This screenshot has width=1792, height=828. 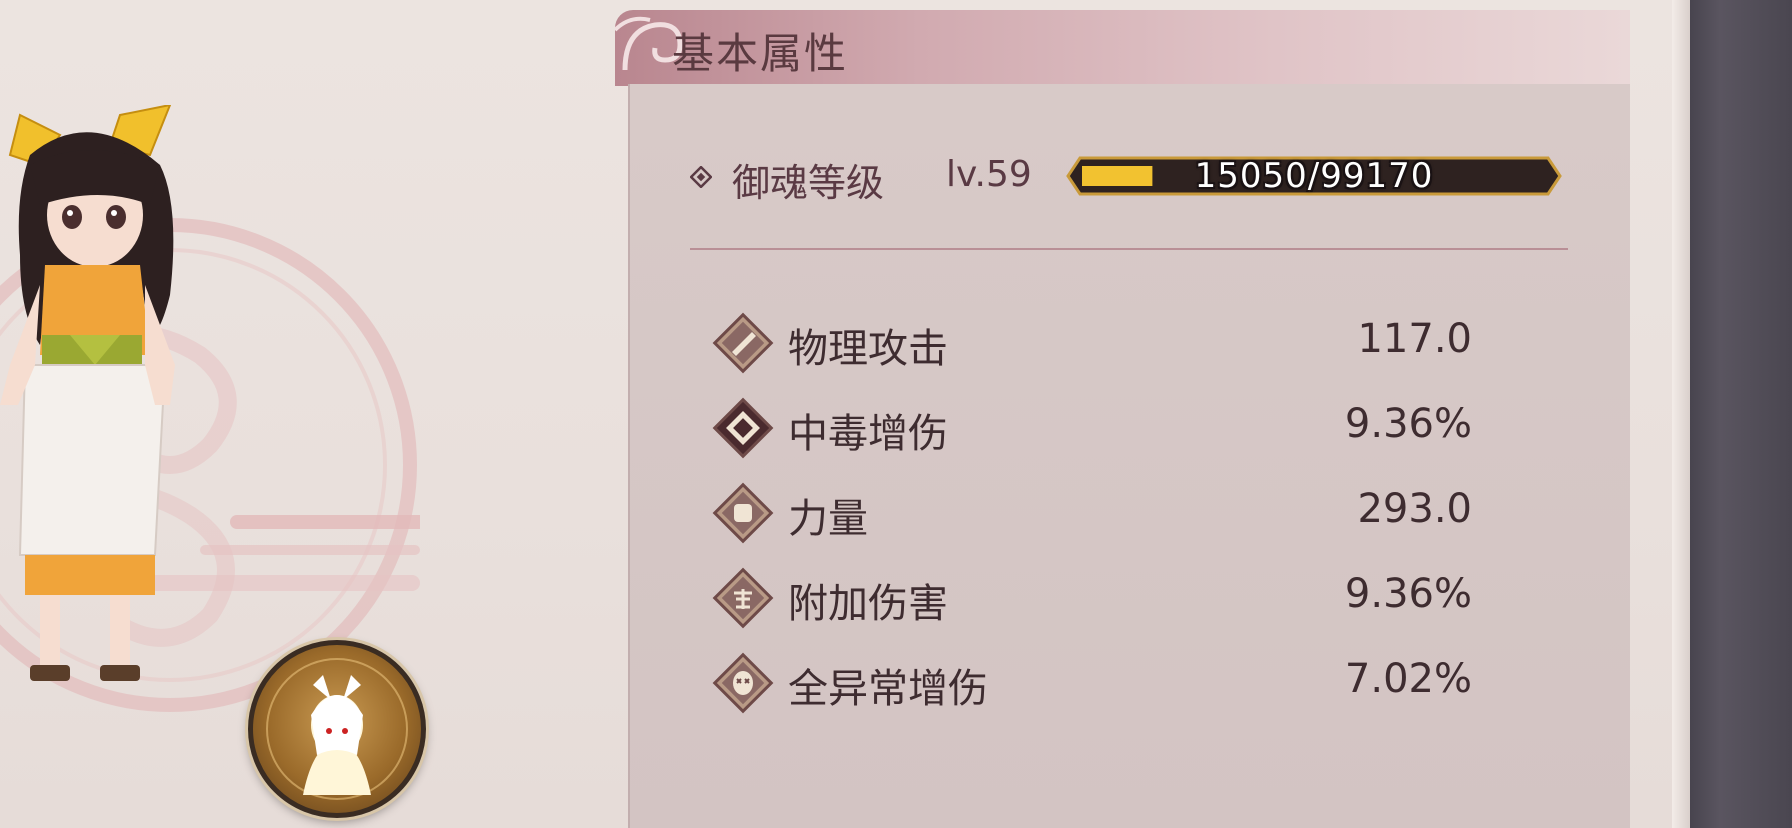 What do you see at coordinates (743, 513) in the screenshot?
I see `fist-icon` at bounding box center [743, 513].